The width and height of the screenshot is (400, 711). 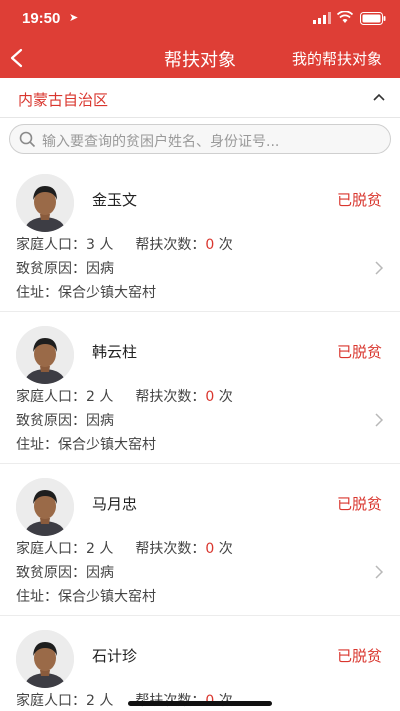 What do you see at coordinates (322, 18) in the screenshot?
I see `signal-icon` at bounding box center [322, 18].